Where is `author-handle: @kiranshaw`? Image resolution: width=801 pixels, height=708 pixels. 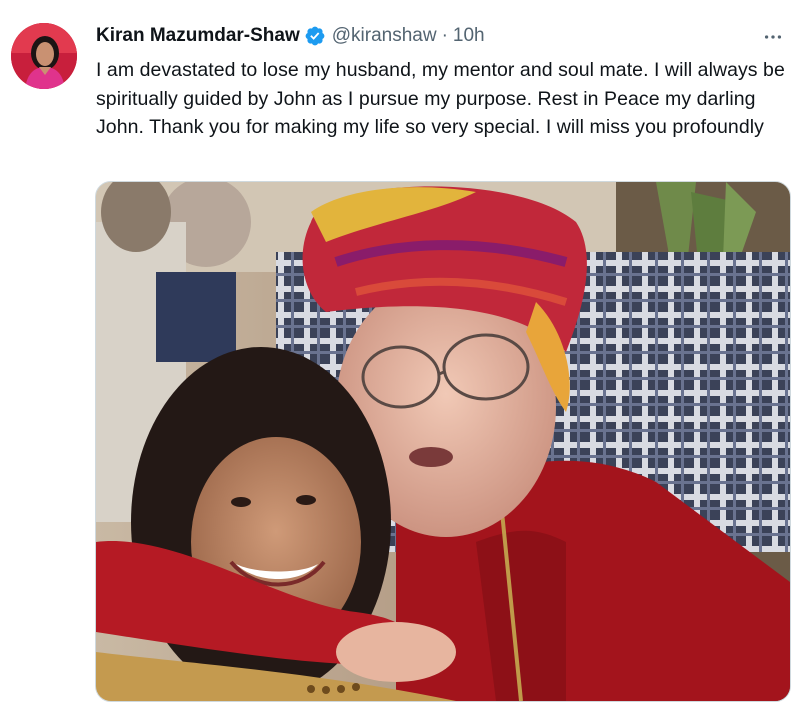 author-handle: @kiranshaw is located at coordinates (384, 36).